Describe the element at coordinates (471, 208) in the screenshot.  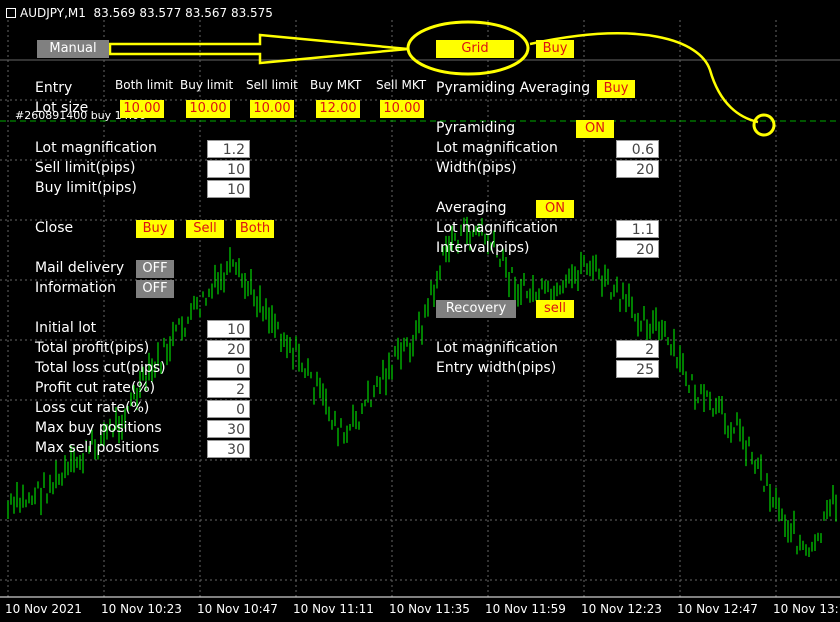
I see `averaging-label: Averaging` at that location.